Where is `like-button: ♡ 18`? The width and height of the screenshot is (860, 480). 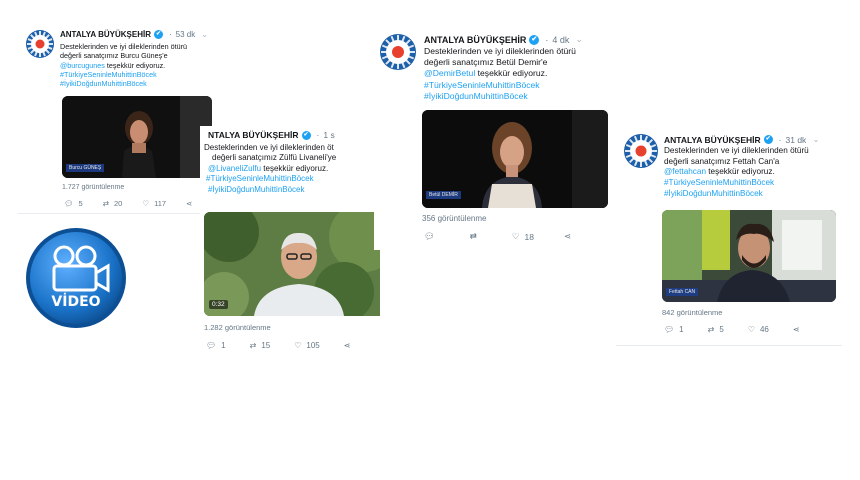
like-button: ♡ 18 is located at coordinates (523, 236).